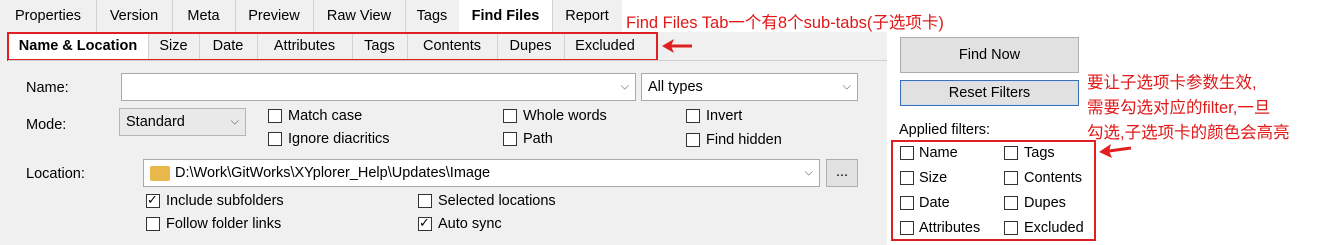  Describe the element at coordinates (1039, 153) in the screenshot. I see `filter-tags-label: Tags` at that location.